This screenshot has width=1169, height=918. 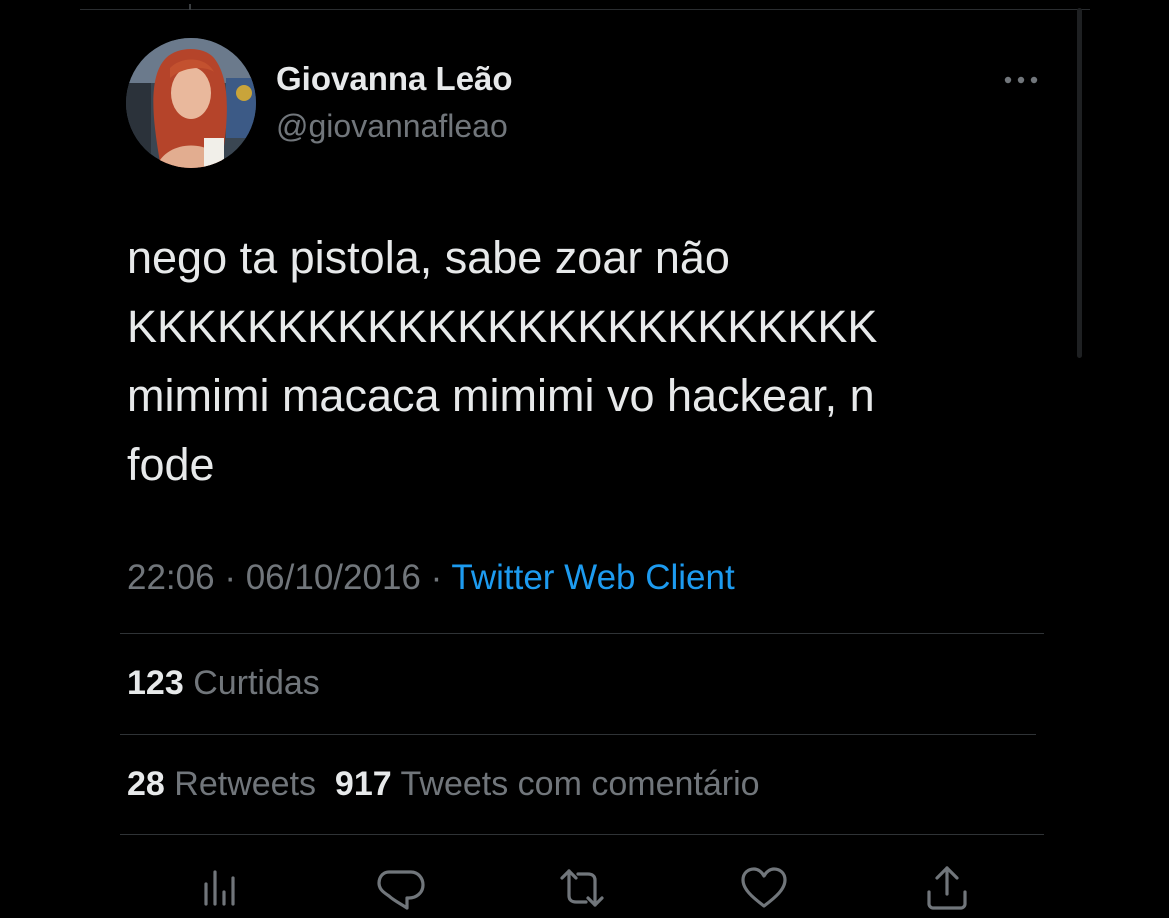 What do you see at coordinates (1079, 183) in the screenshot?
I see `scrollbar` at bounding box center [1079, 183].